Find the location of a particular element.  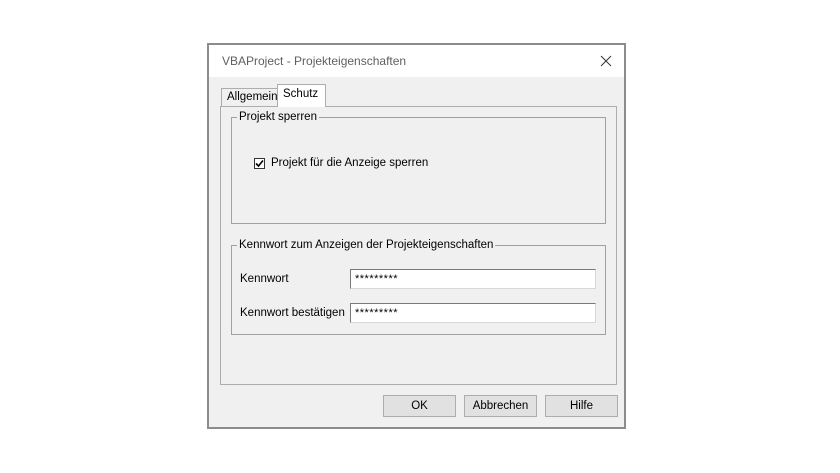

tab-allgemein-label: Allgemein is located at coordinates (252, 97).